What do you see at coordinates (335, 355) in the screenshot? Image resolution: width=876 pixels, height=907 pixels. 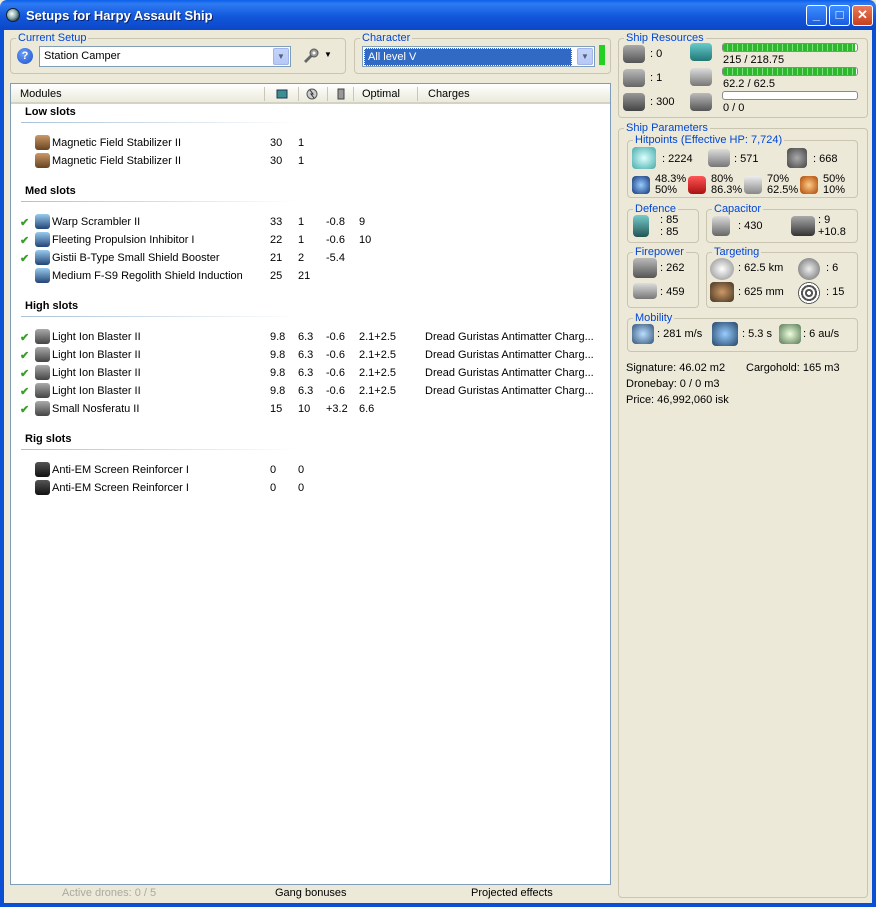 I see `module-cap: -0.6` at bounding box center [335, 355].